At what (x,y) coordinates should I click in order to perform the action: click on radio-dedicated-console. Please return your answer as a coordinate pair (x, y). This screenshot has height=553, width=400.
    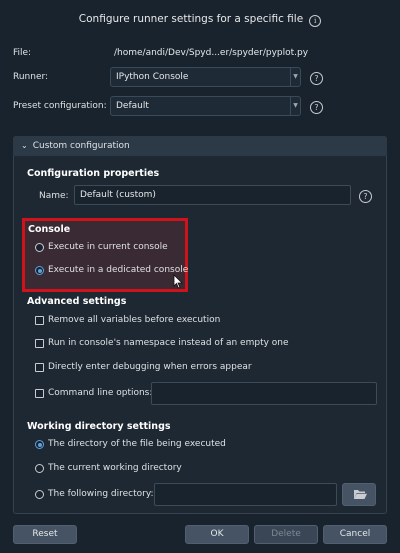
    Looking at the image, I should click on (39, 270).